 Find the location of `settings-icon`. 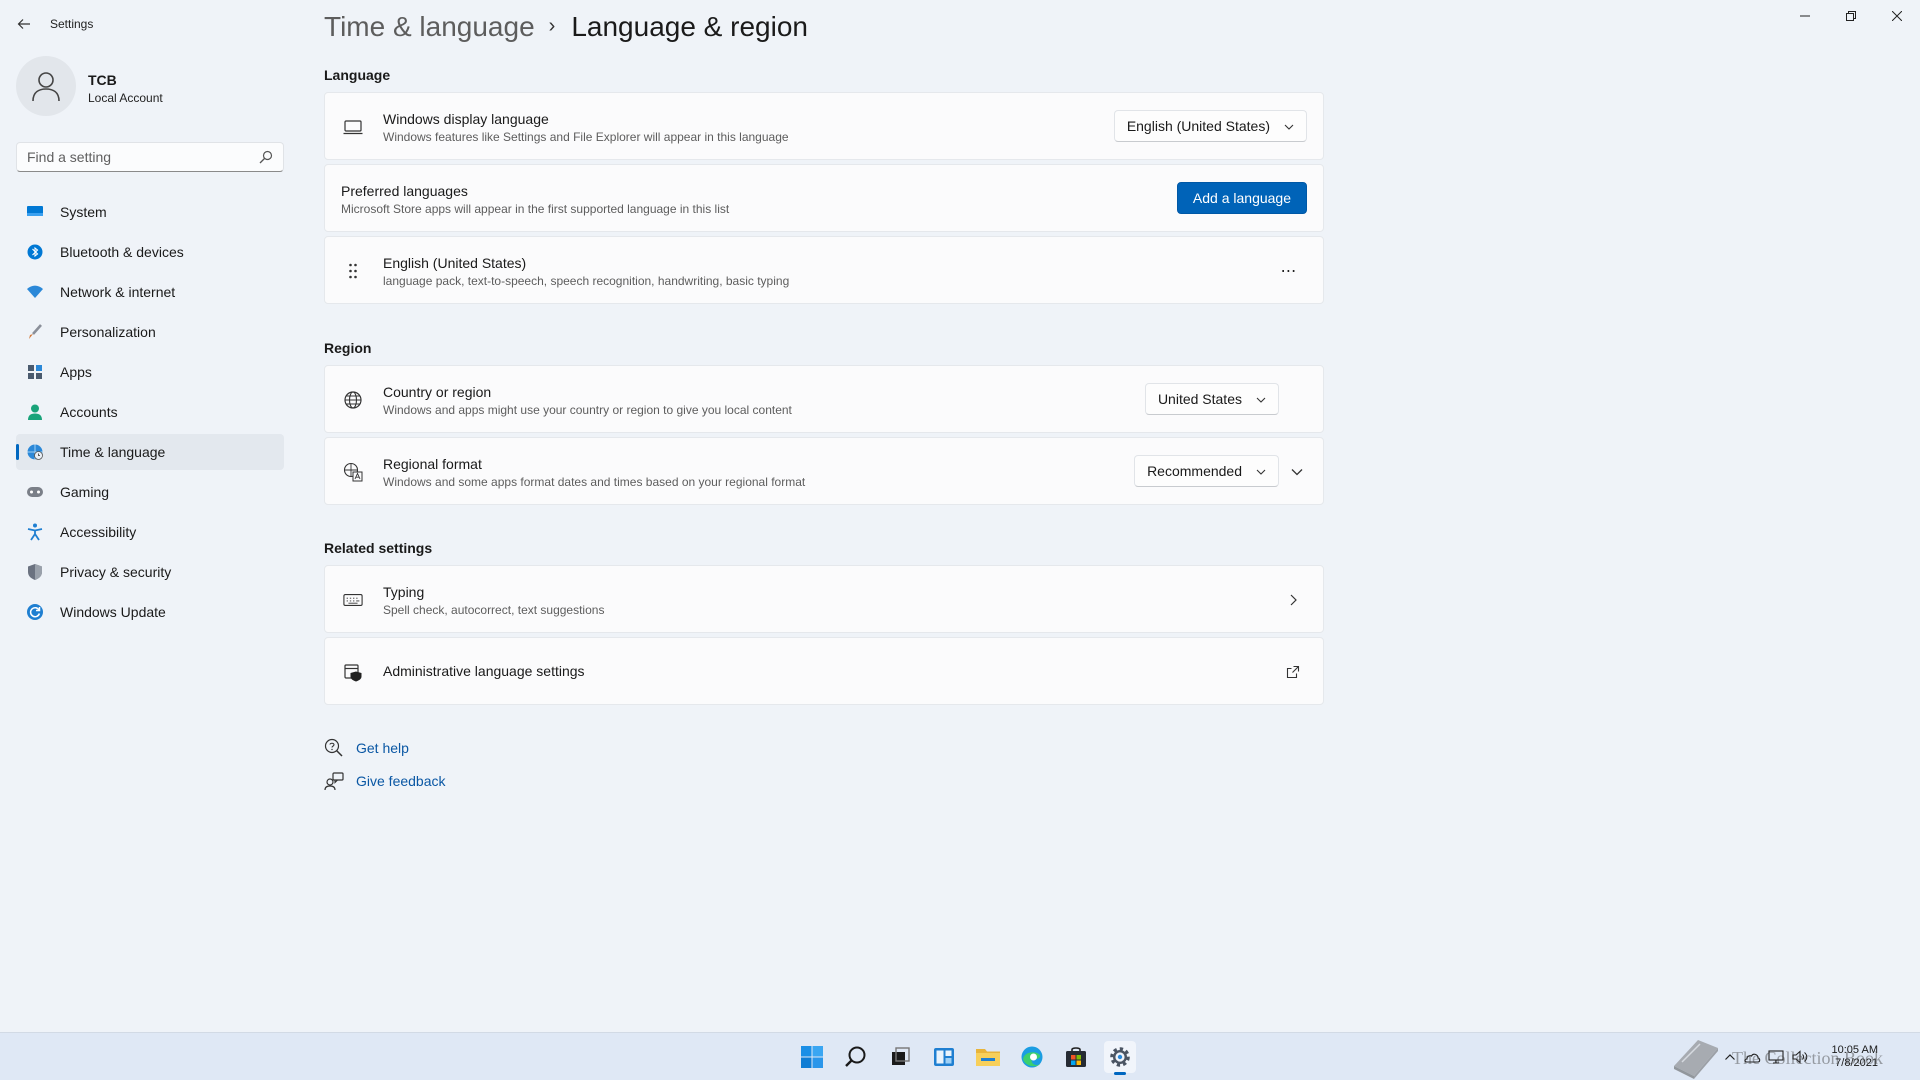

settings-icon is located at coordinates (1120, 1058).